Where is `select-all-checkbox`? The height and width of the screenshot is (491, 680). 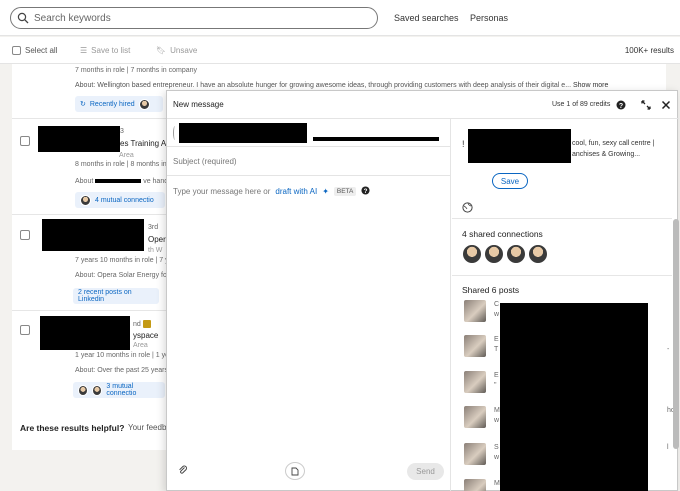
select-all-checkbox is located at coordinates (16, 50).